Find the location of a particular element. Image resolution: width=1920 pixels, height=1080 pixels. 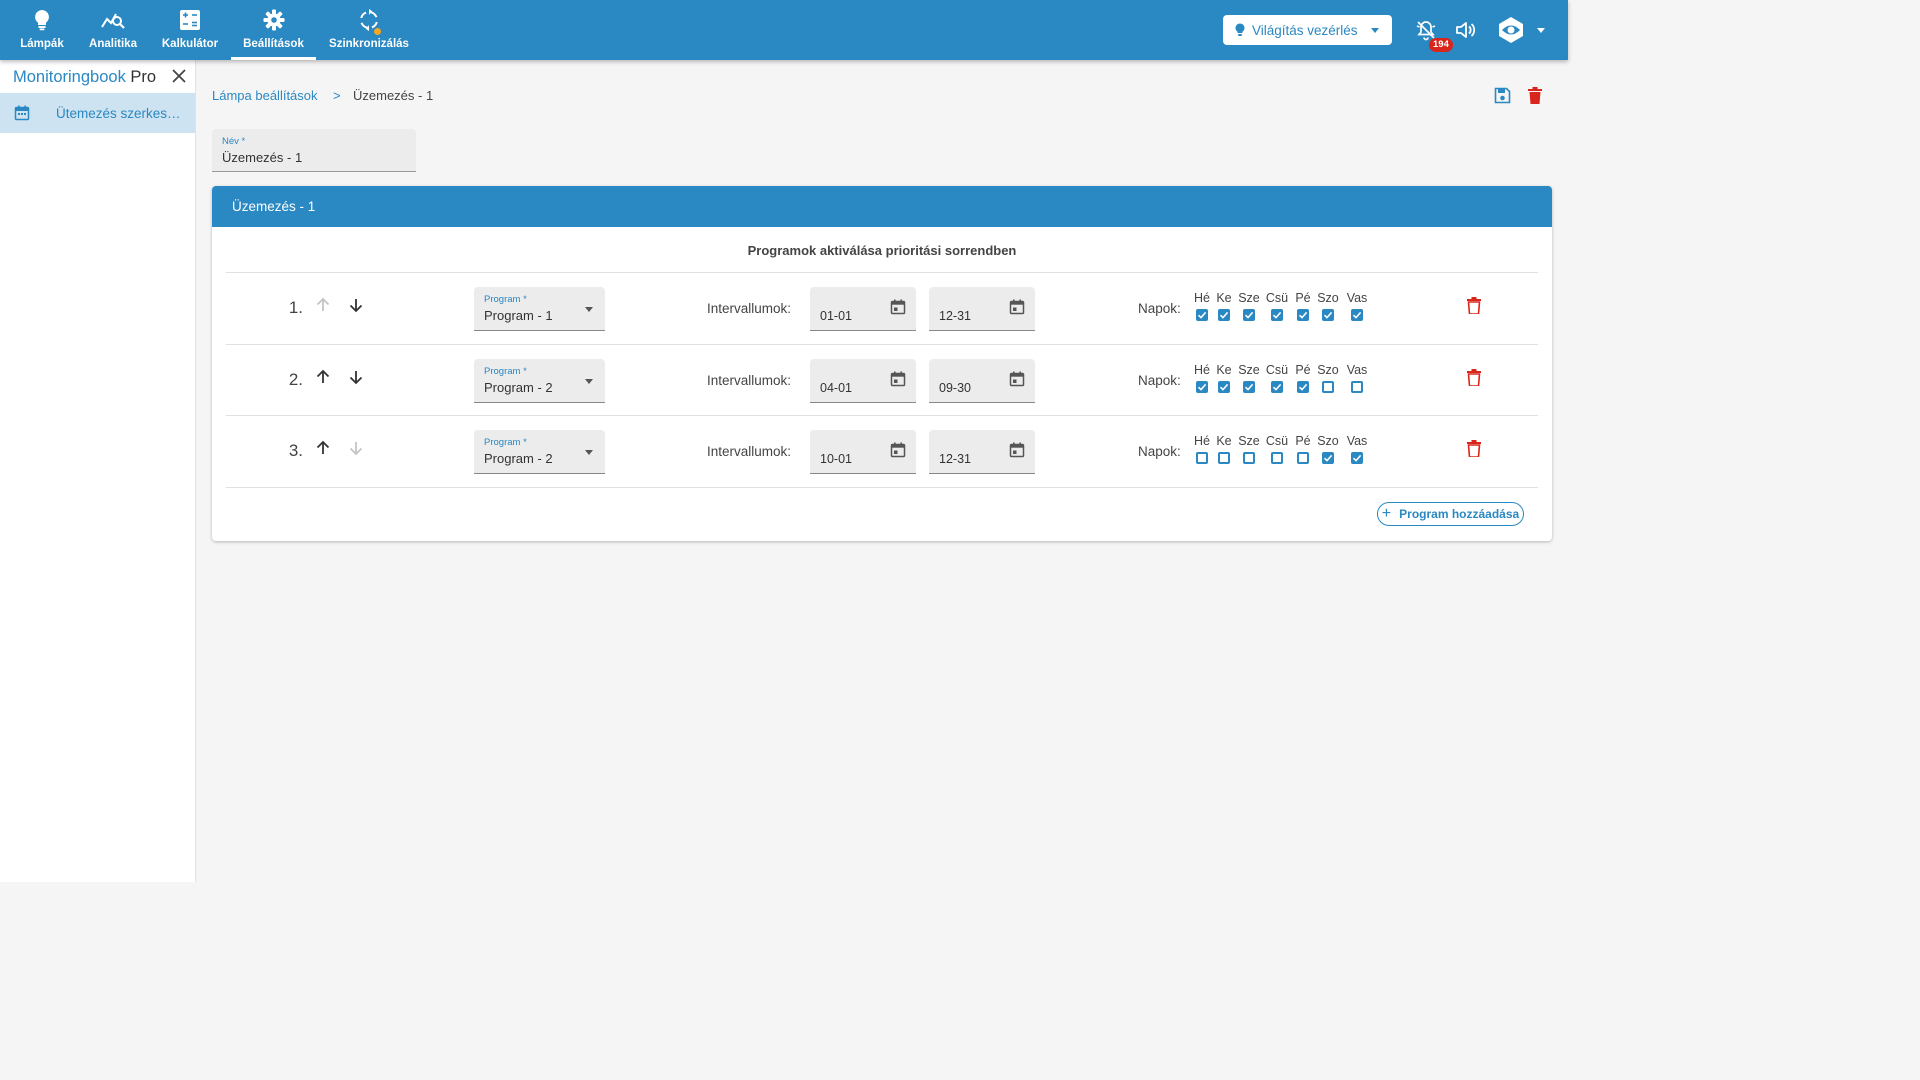

schedule-card-header: Üzemezés - 1 is located at coordinates (882, 206).